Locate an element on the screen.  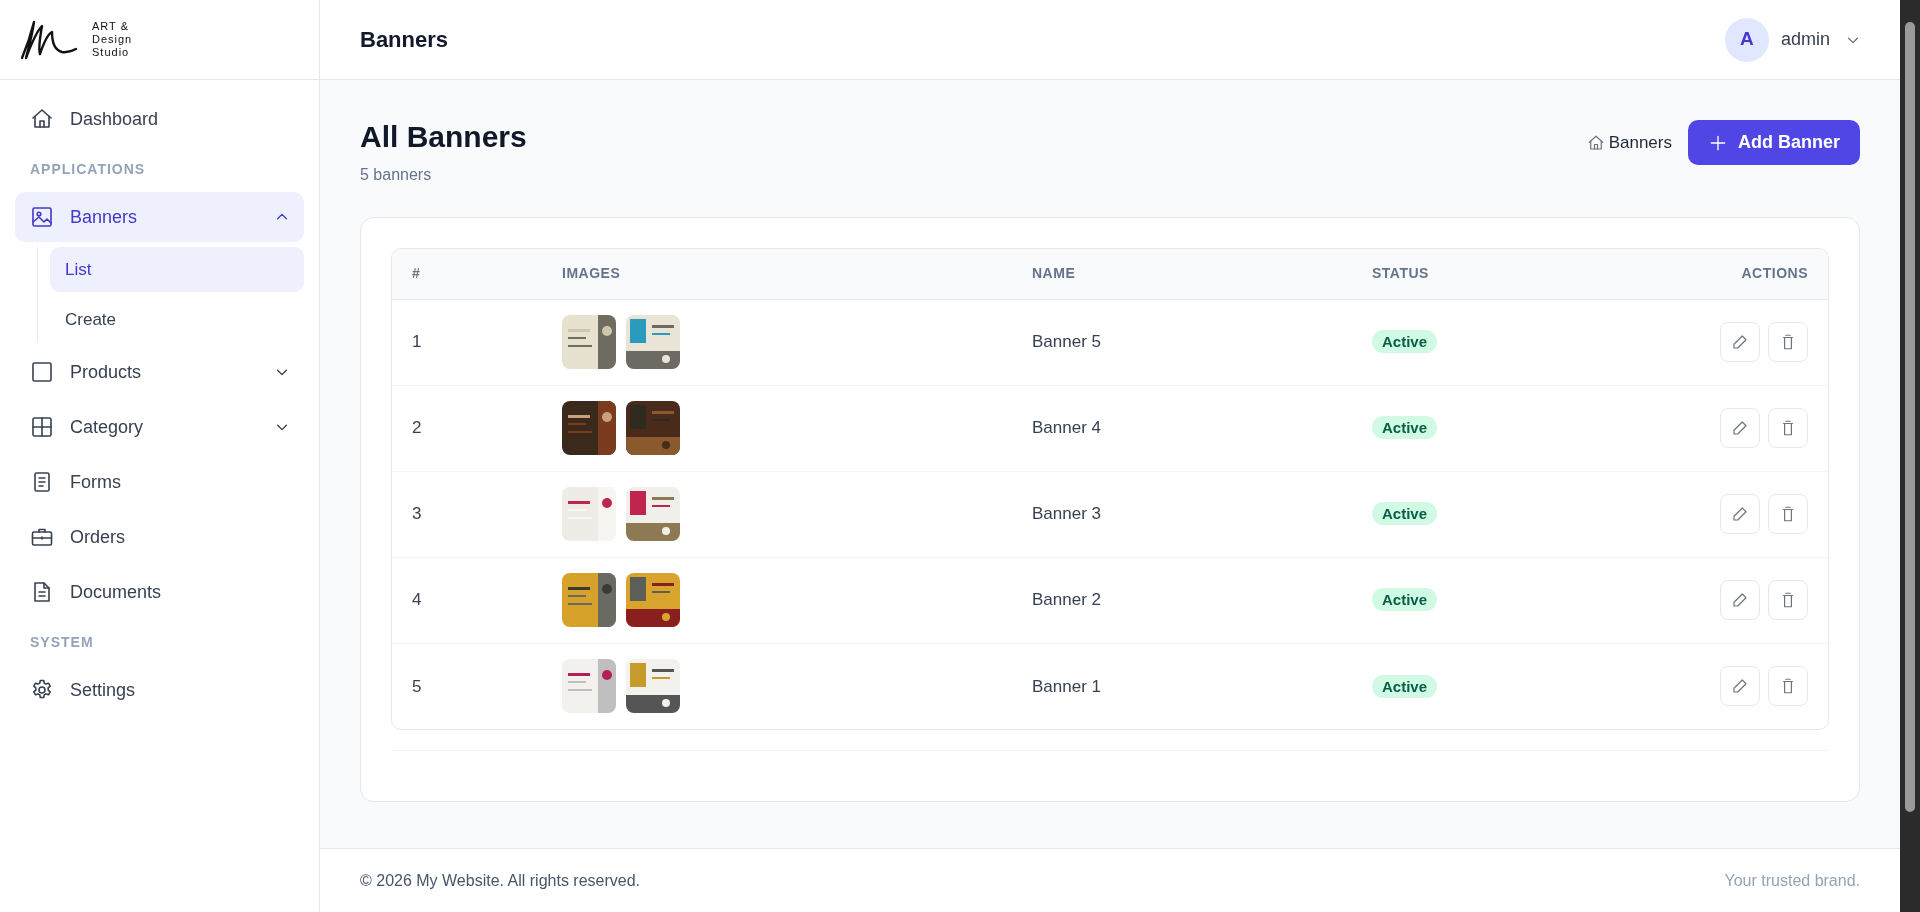
copyright-text: © 2026 My Website. All rights reserved. is located at coordinates (500, 880).